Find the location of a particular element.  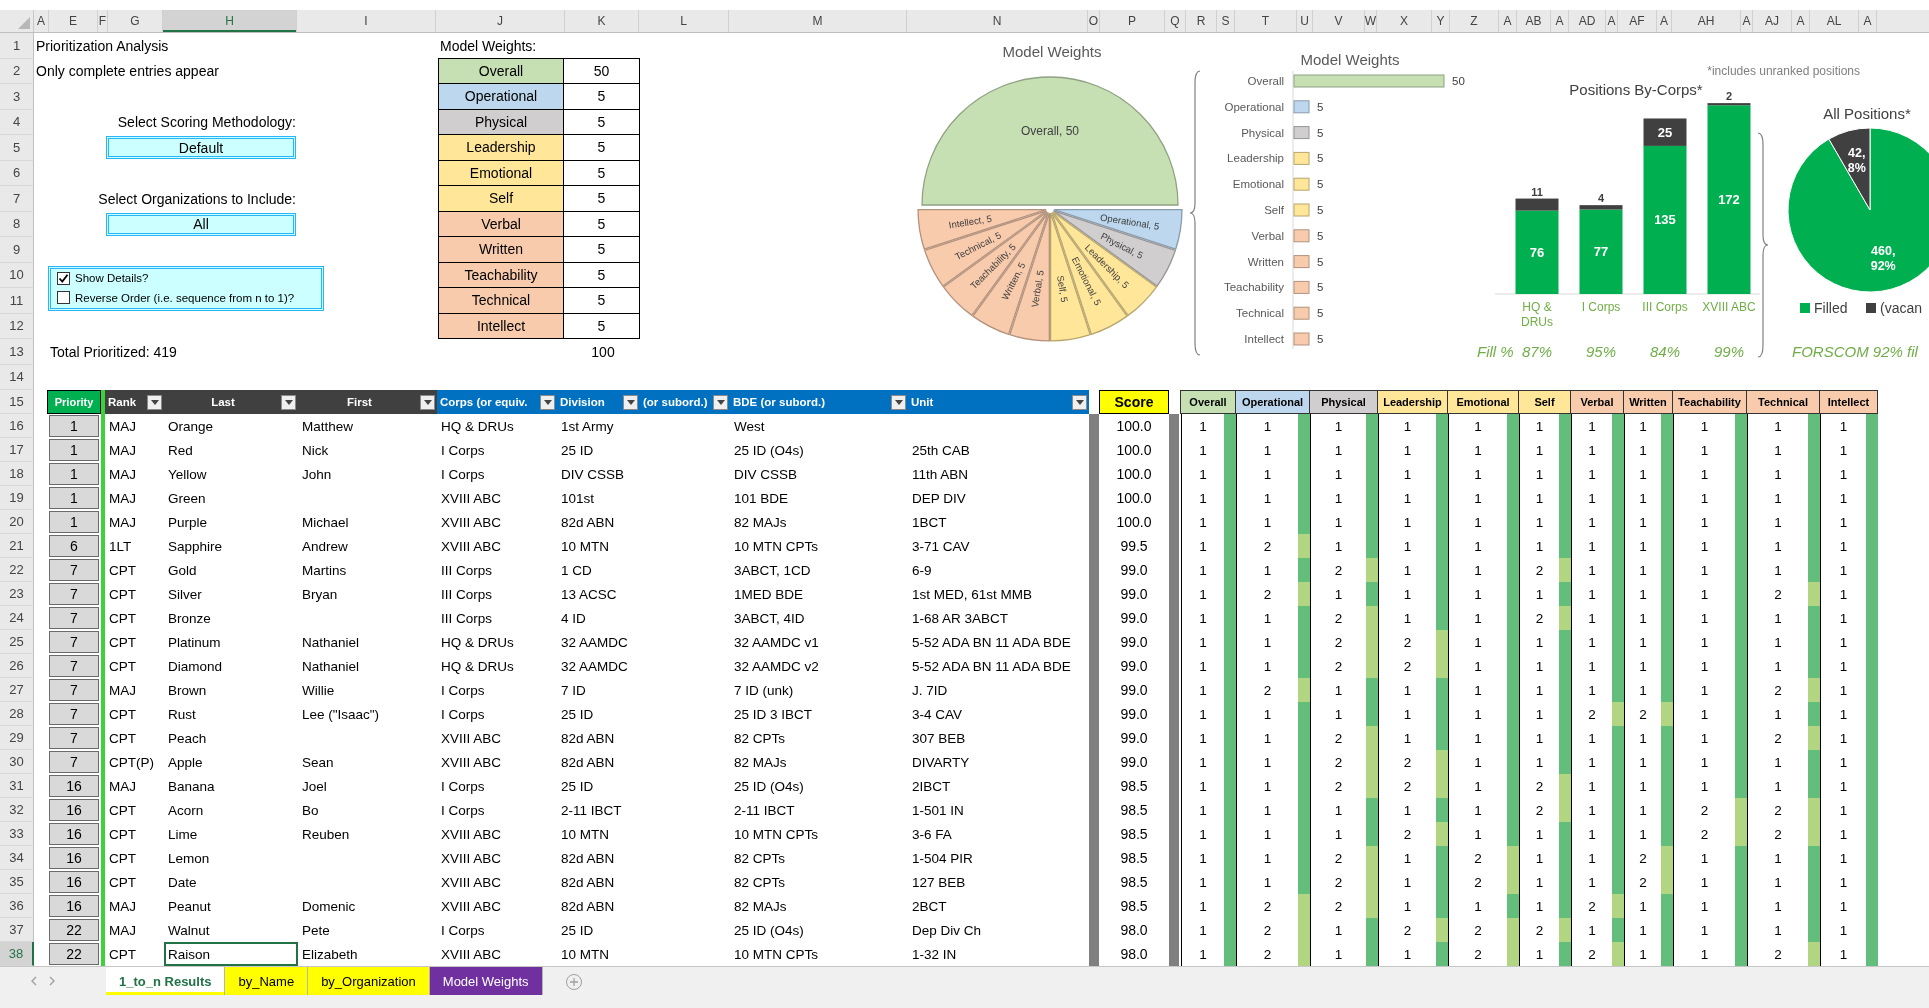

row-number: 2 is located at coordinates (17, 71).